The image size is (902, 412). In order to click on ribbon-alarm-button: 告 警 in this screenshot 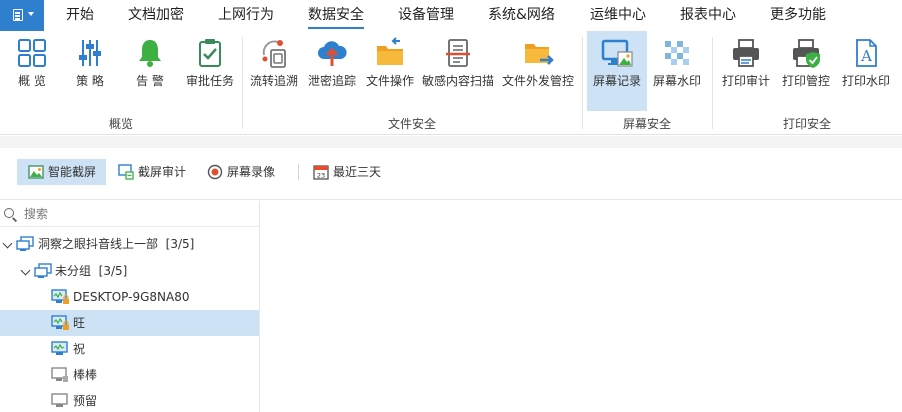, I will do `click(150, 71)`.